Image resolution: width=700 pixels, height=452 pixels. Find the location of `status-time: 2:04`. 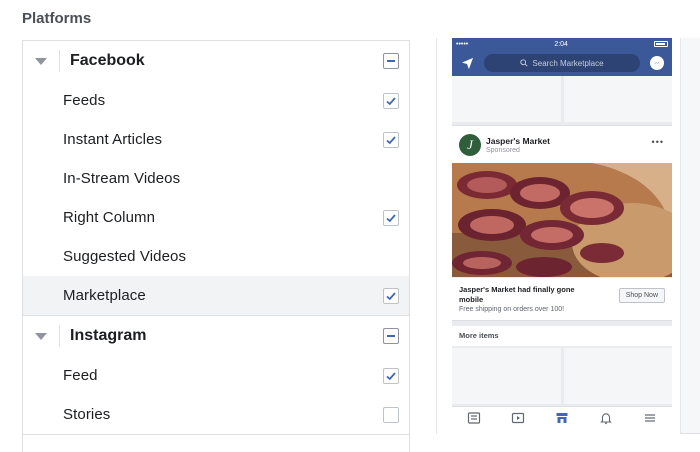

status-time: 2:04 is located at coordinates (561, 44).